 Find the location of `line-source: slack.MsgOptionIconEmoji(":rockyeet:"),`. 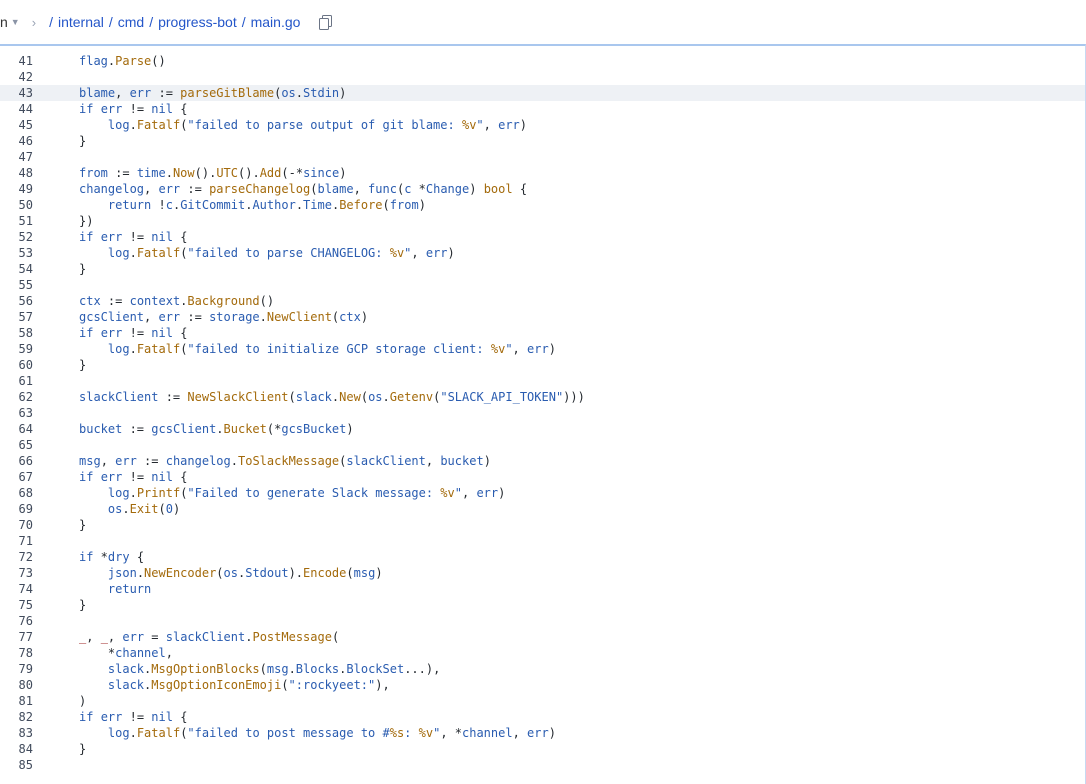

line-source: slack.MsgOptionIconEmoji(":rockyeet:"), is located at coordinates (211, 685).